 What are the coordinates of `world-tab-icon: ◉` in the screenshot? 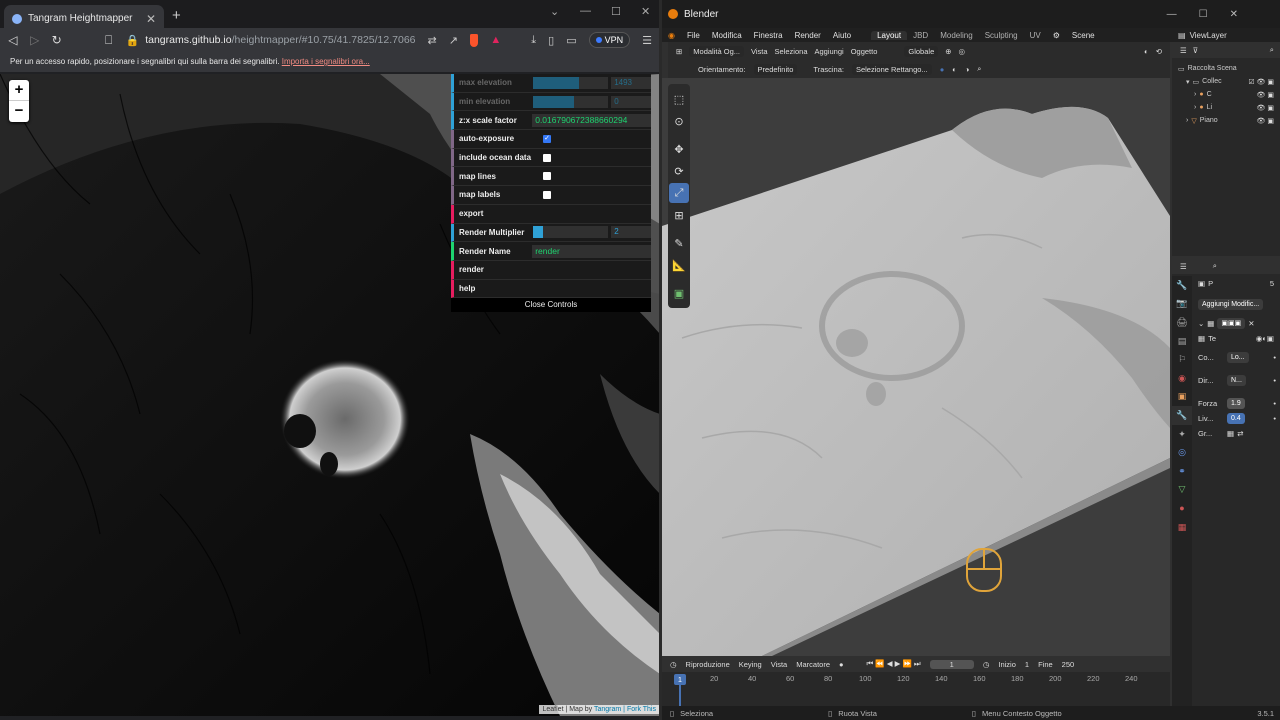 It's located at (1182, 378).